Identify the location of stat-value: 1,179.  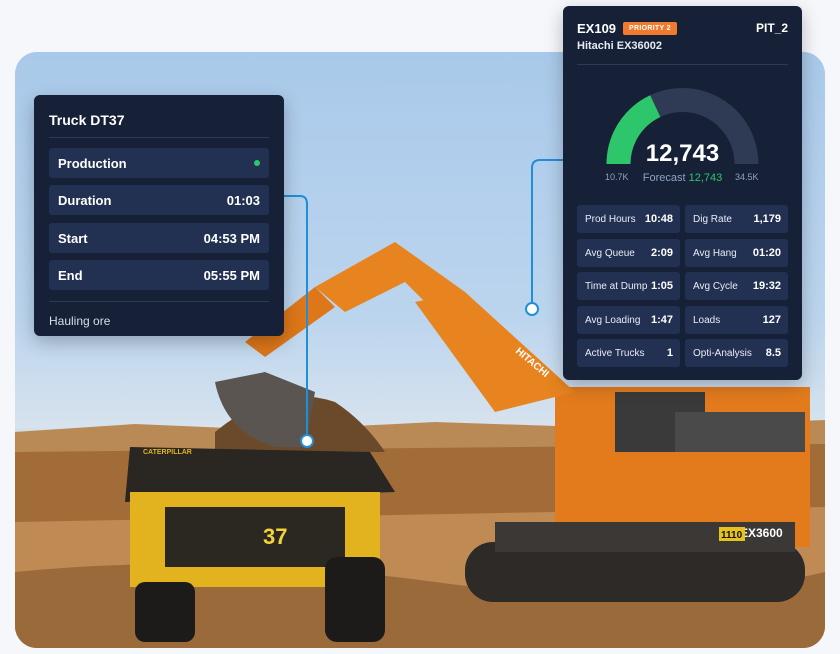
(767, 219).